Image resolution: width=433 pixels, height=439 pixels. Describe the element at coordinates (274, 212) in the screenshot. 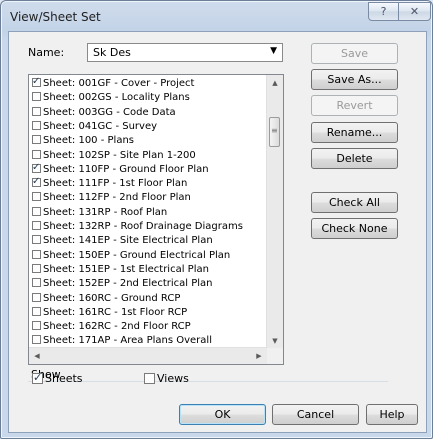

I see `vertical-scrollbar: ▲ ≡ ▼` at that location.